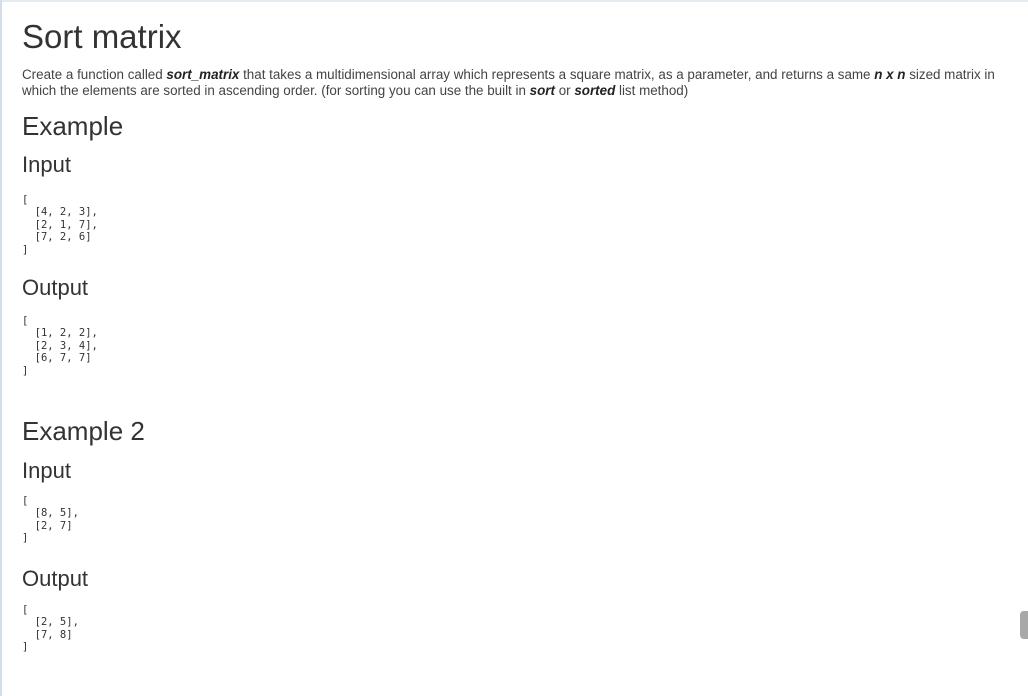 Image resolution: width=1028 pixels, height=696 pixels. What do you see at coordinates (514, 1) in the screenshot?
I see `top-border` at bounding box center [514, 1].